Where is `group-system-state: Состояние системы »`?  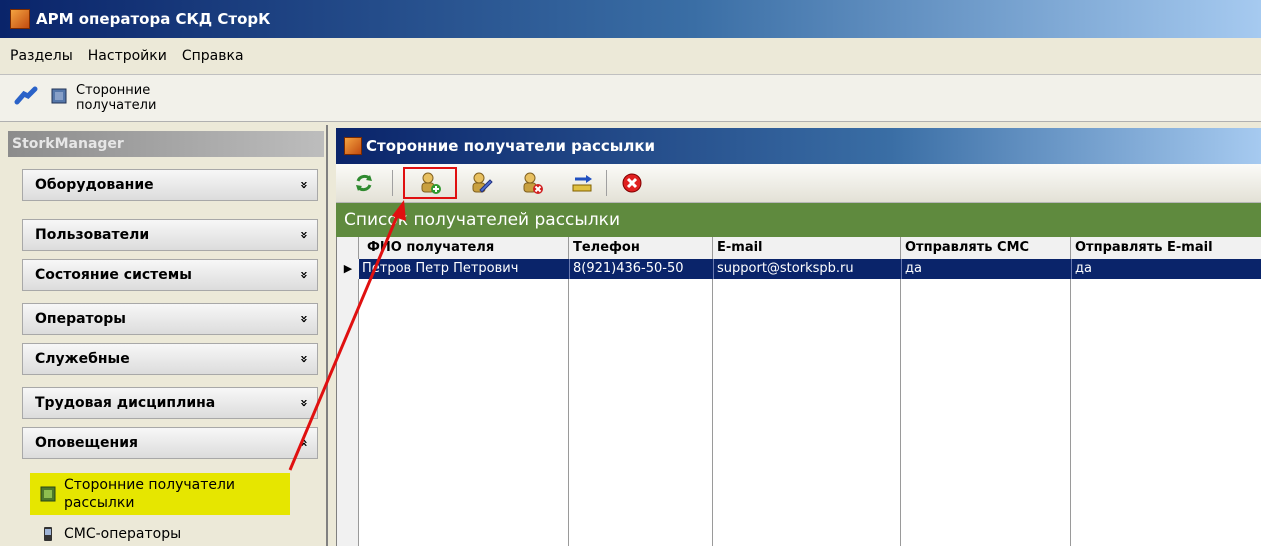 group-system-state: Состояние системы » is located at coordinates (170, 275).